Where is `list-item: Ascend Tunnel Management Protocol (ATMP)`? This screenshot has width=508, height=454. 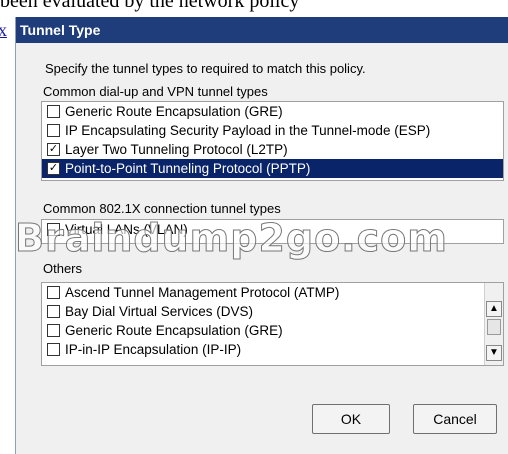 list-item: Ascend Tunnel Management Protocol (ATMP) is located at coordinates (272, 292).